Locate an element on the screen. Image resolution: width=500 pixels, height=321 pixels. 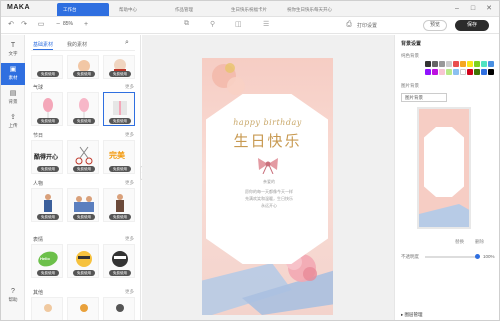
image-icon: ▣ is located at coordinates (13, 69).